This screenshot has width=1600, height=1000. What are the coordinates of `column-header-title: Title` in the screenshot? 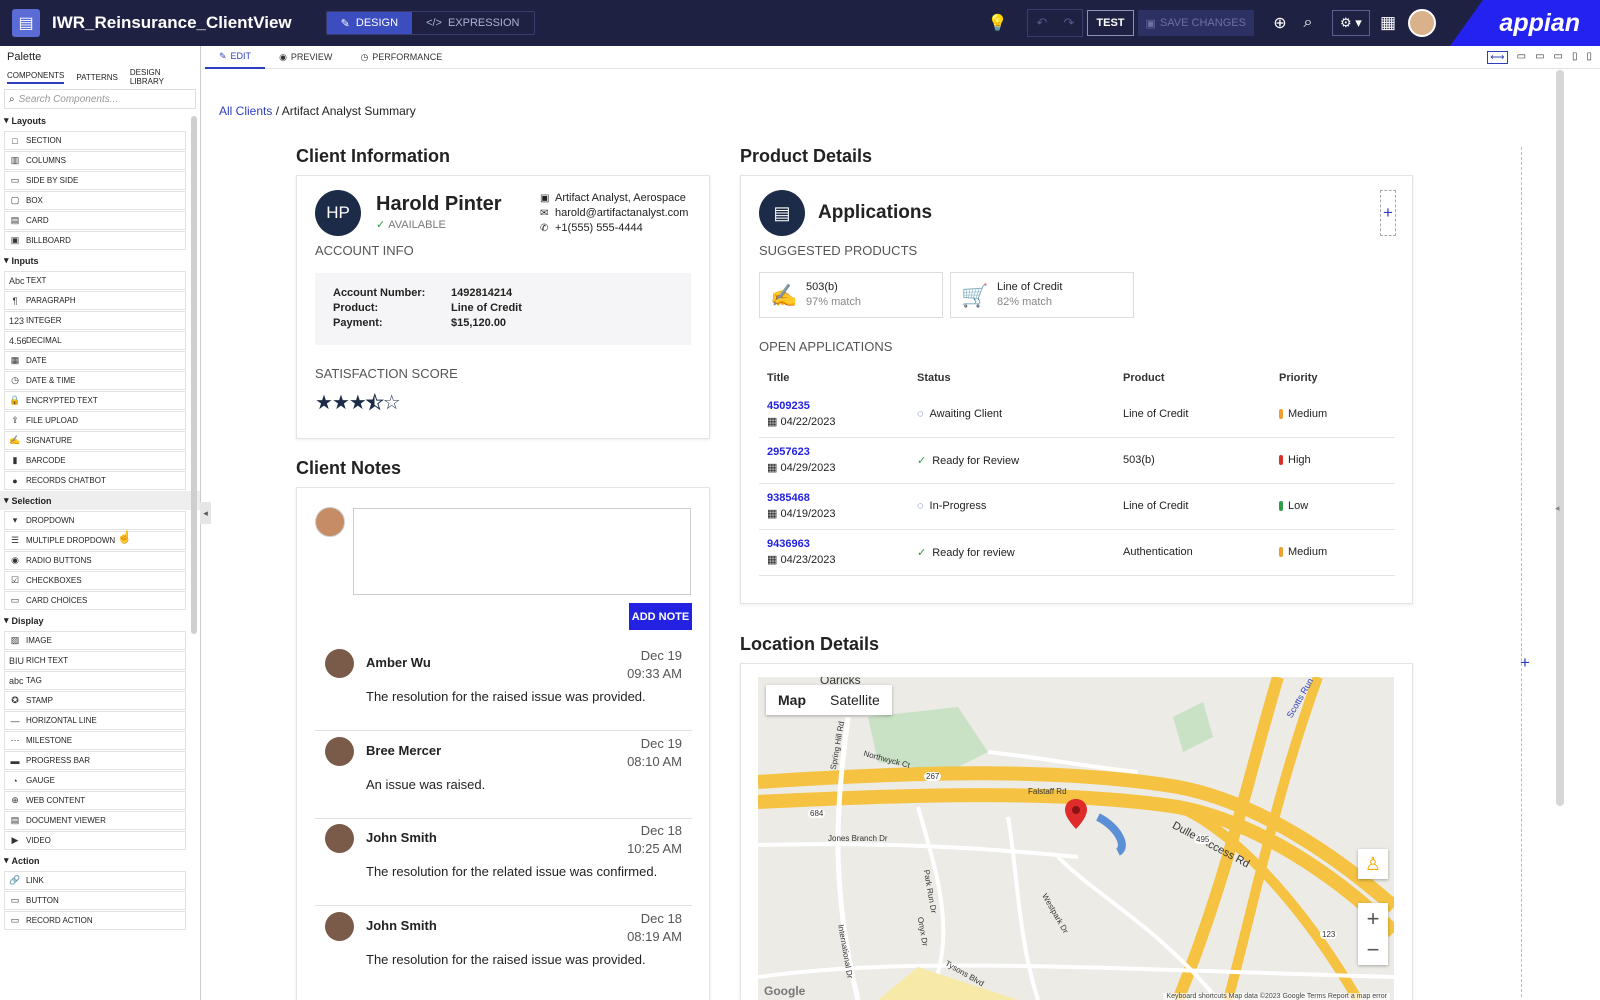 It's located at (778, 378).